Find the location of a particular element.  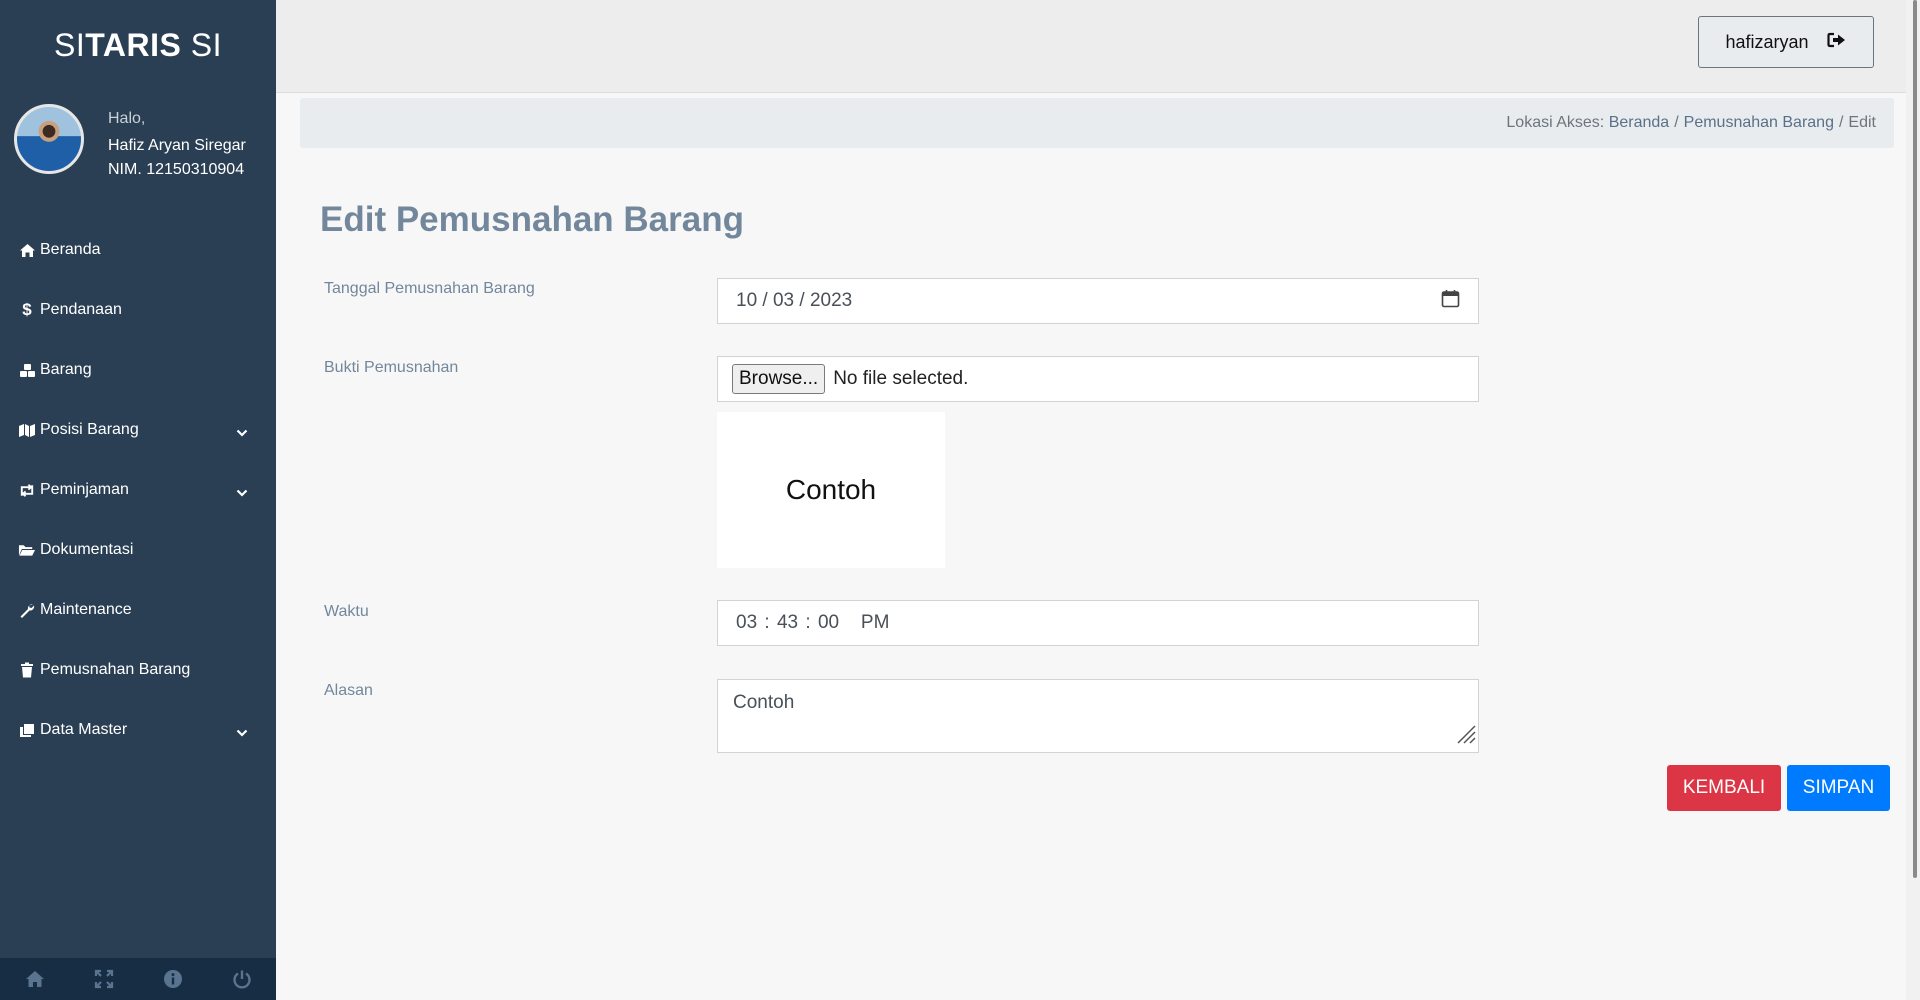

fullscreen-icon is located at coordinates (104, 979).